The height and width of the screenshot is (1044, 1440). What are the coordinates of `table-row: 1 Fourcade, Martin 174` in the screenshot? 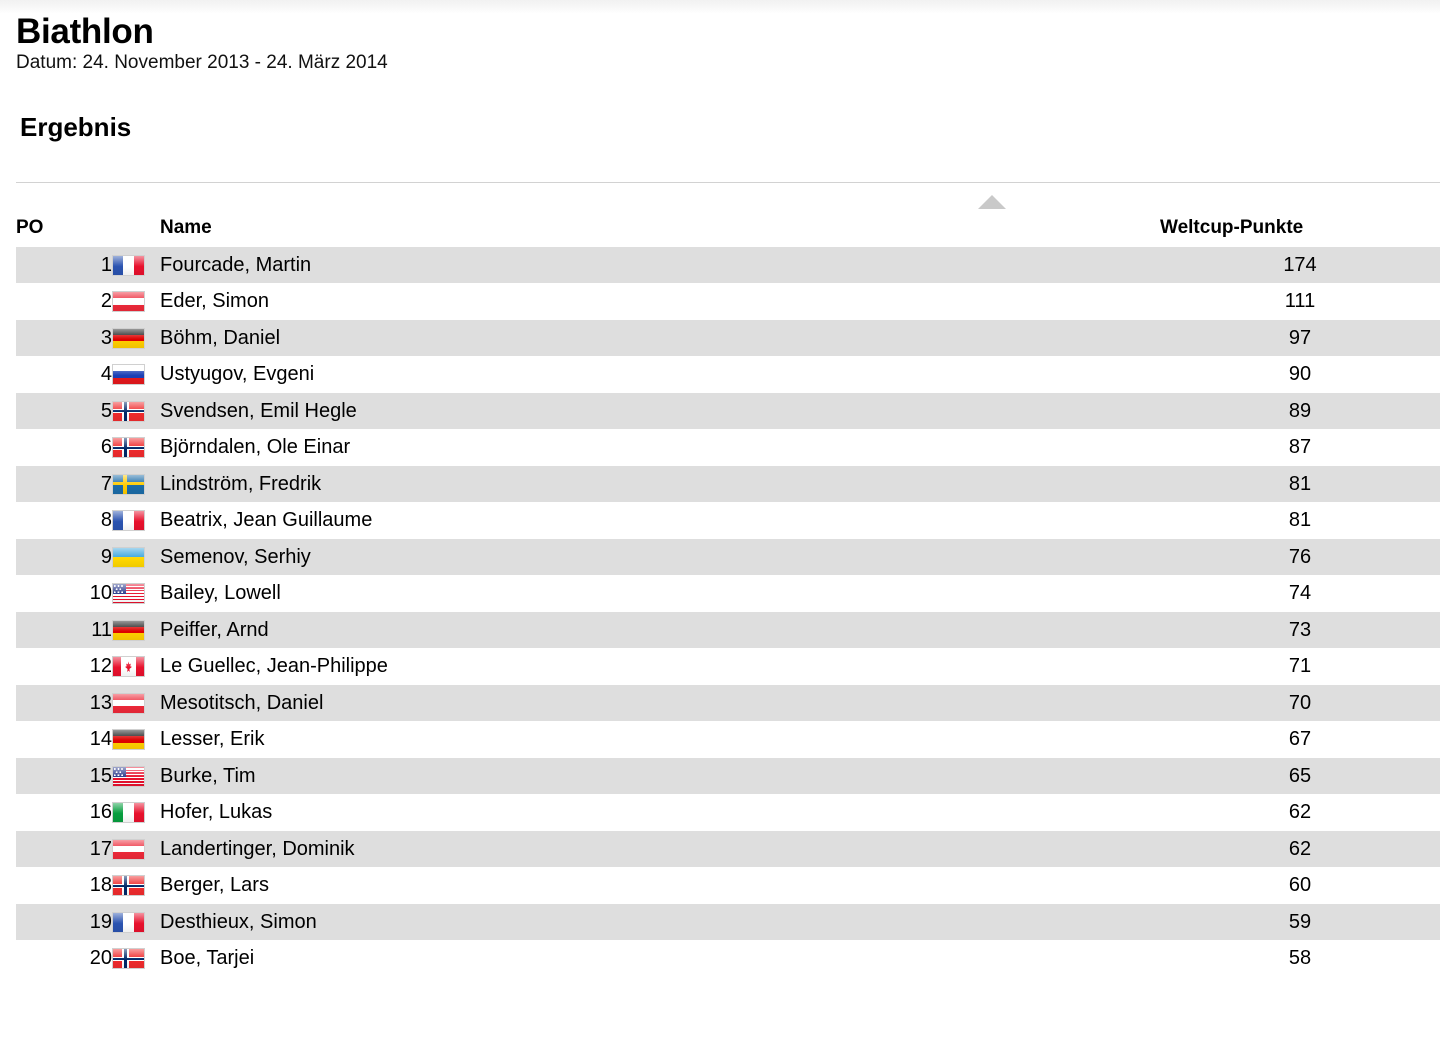 It's located at (728, 265).